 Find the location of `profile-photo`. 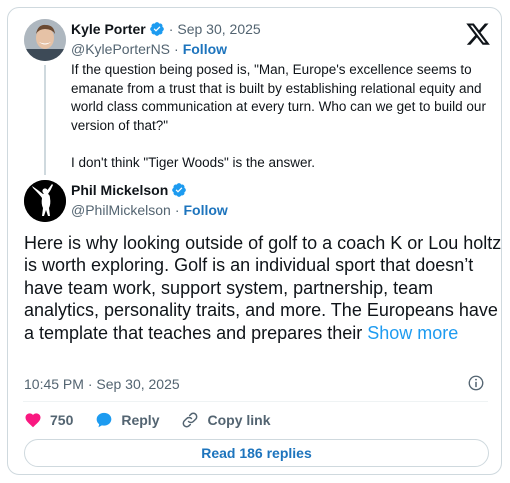

profile-photo is located at coordinates (45, 40).